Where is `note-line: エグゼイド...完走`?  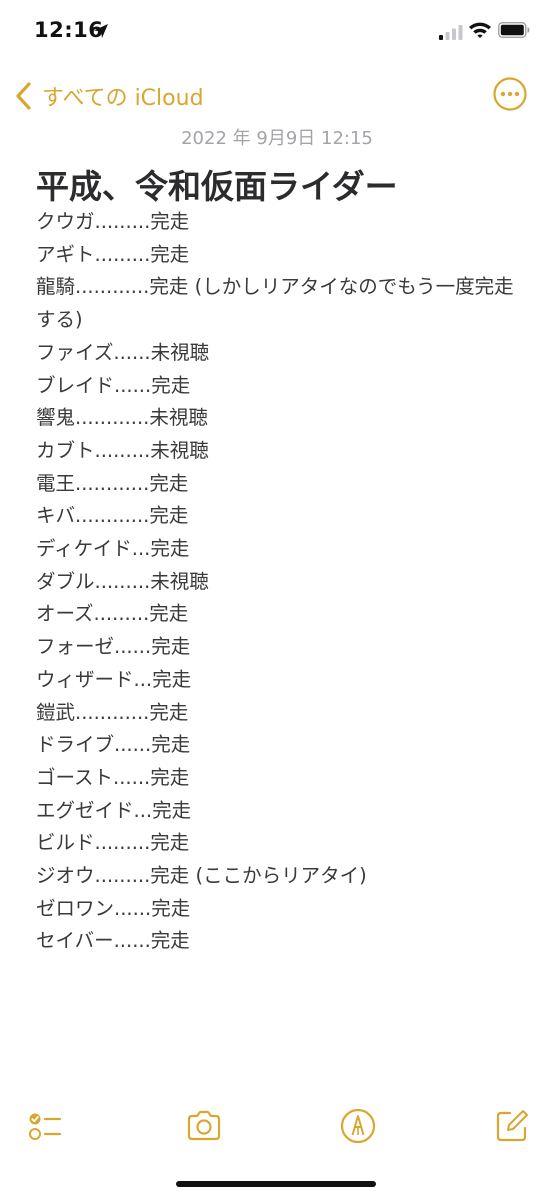 note-line: エグゼイド...完走 is located at coordinates (114, 810).